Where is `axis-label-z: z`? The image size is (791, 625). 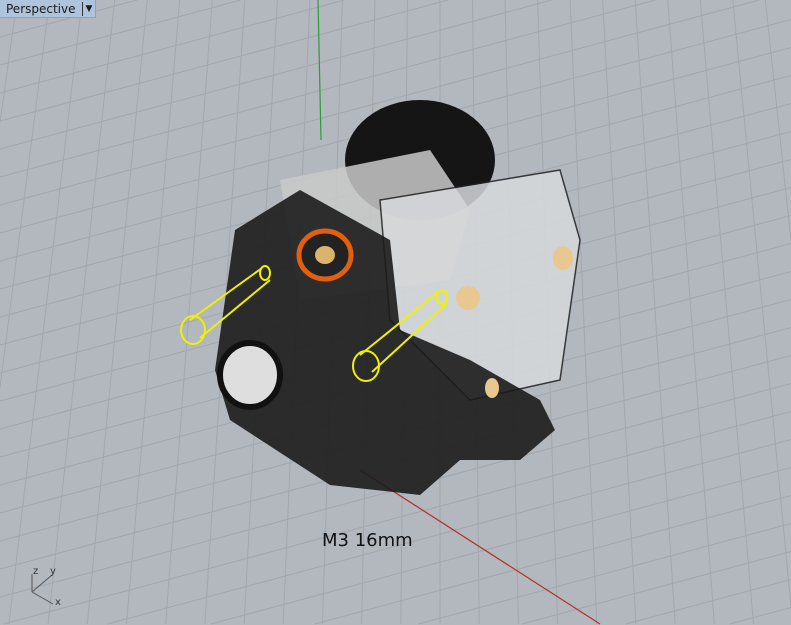 axis-label-z: z is located at coordinates (36, 571).